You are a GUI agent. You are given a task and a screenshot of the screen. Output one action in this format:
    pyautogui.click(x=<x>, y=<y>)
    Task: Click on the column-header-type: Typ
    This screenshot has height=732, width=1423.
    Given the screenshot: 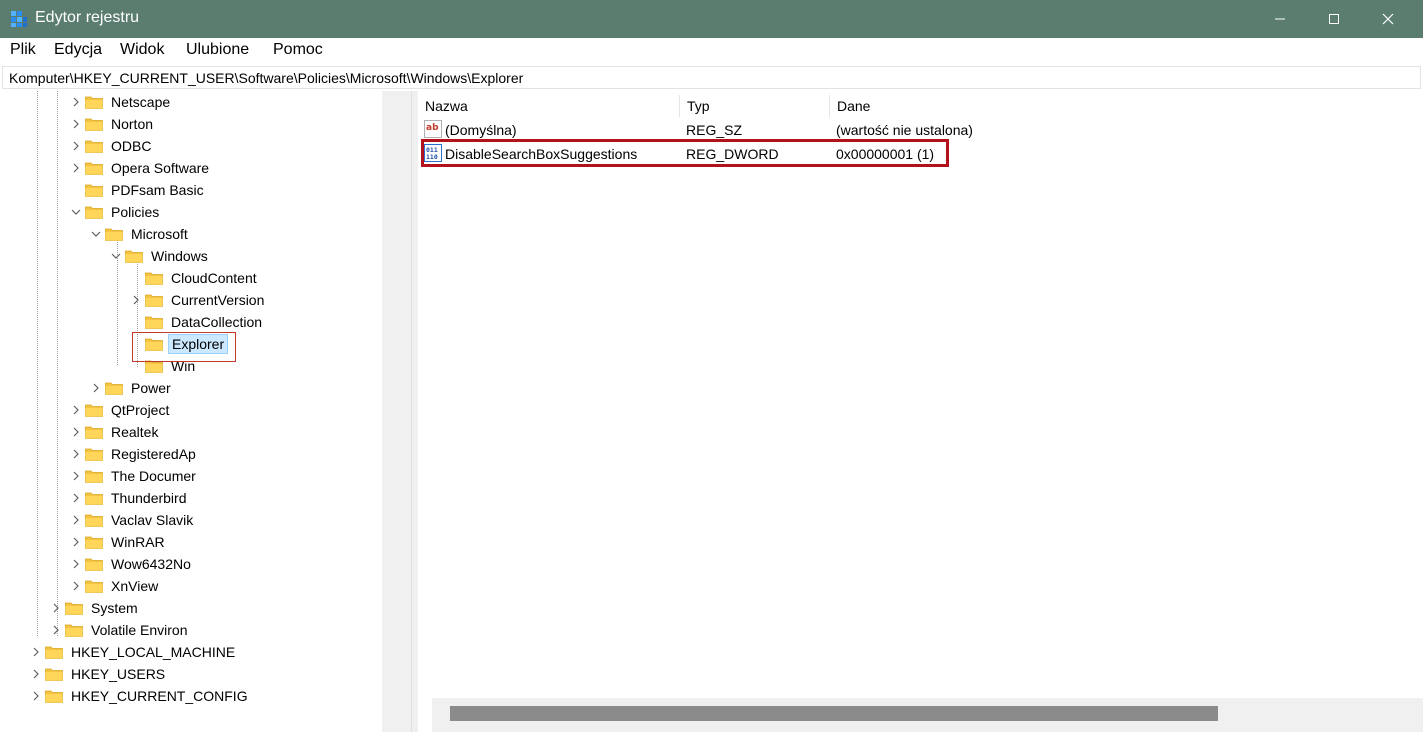 What is the action you would take?
    pyautogui.click(x=755, y=106)
    